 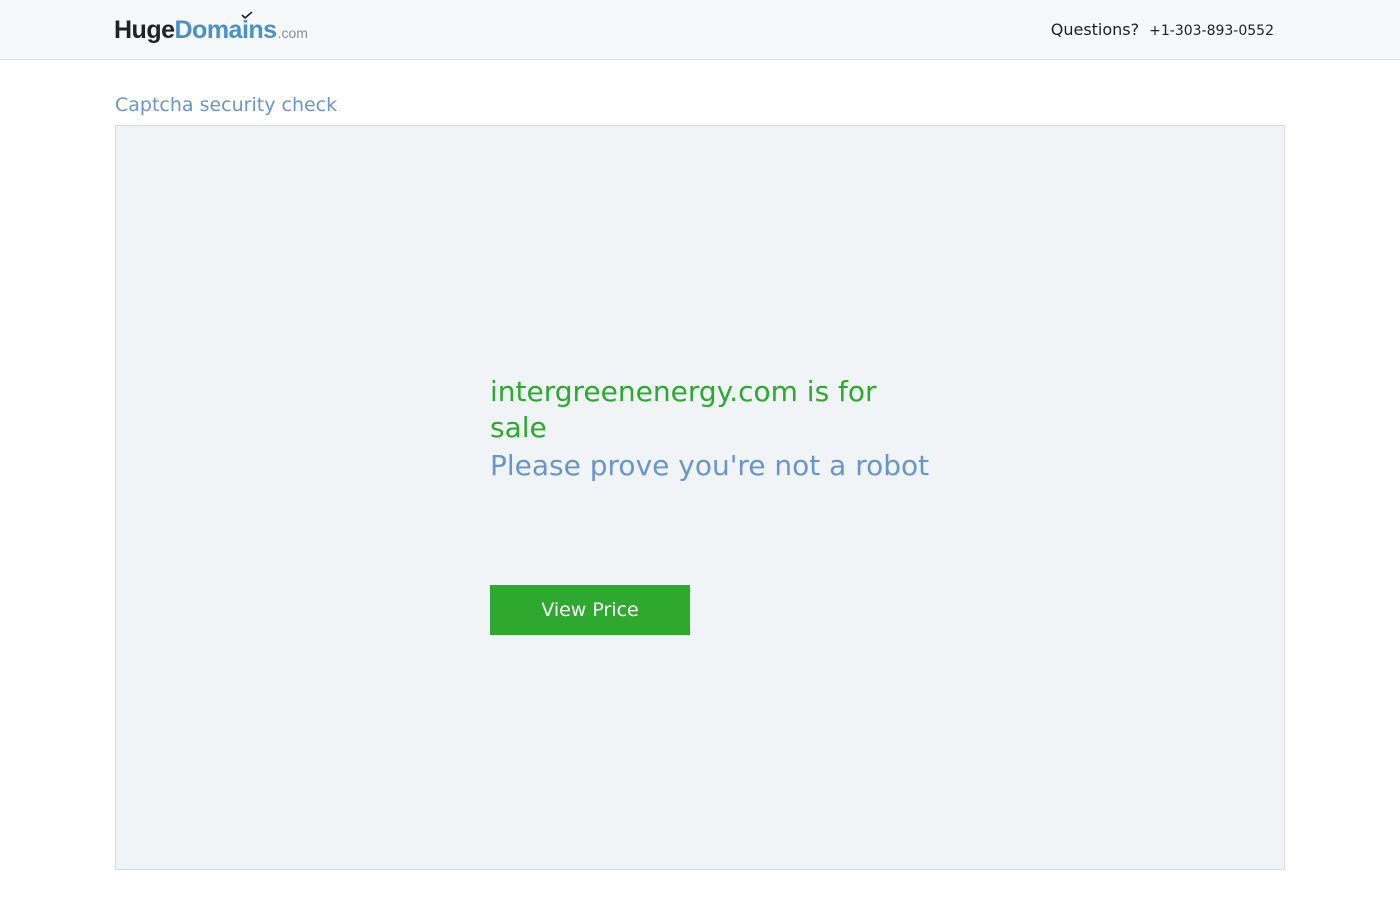 I want to click on contact-info: Questions? +1-303-893-0552, so click(x=1162, y=29).